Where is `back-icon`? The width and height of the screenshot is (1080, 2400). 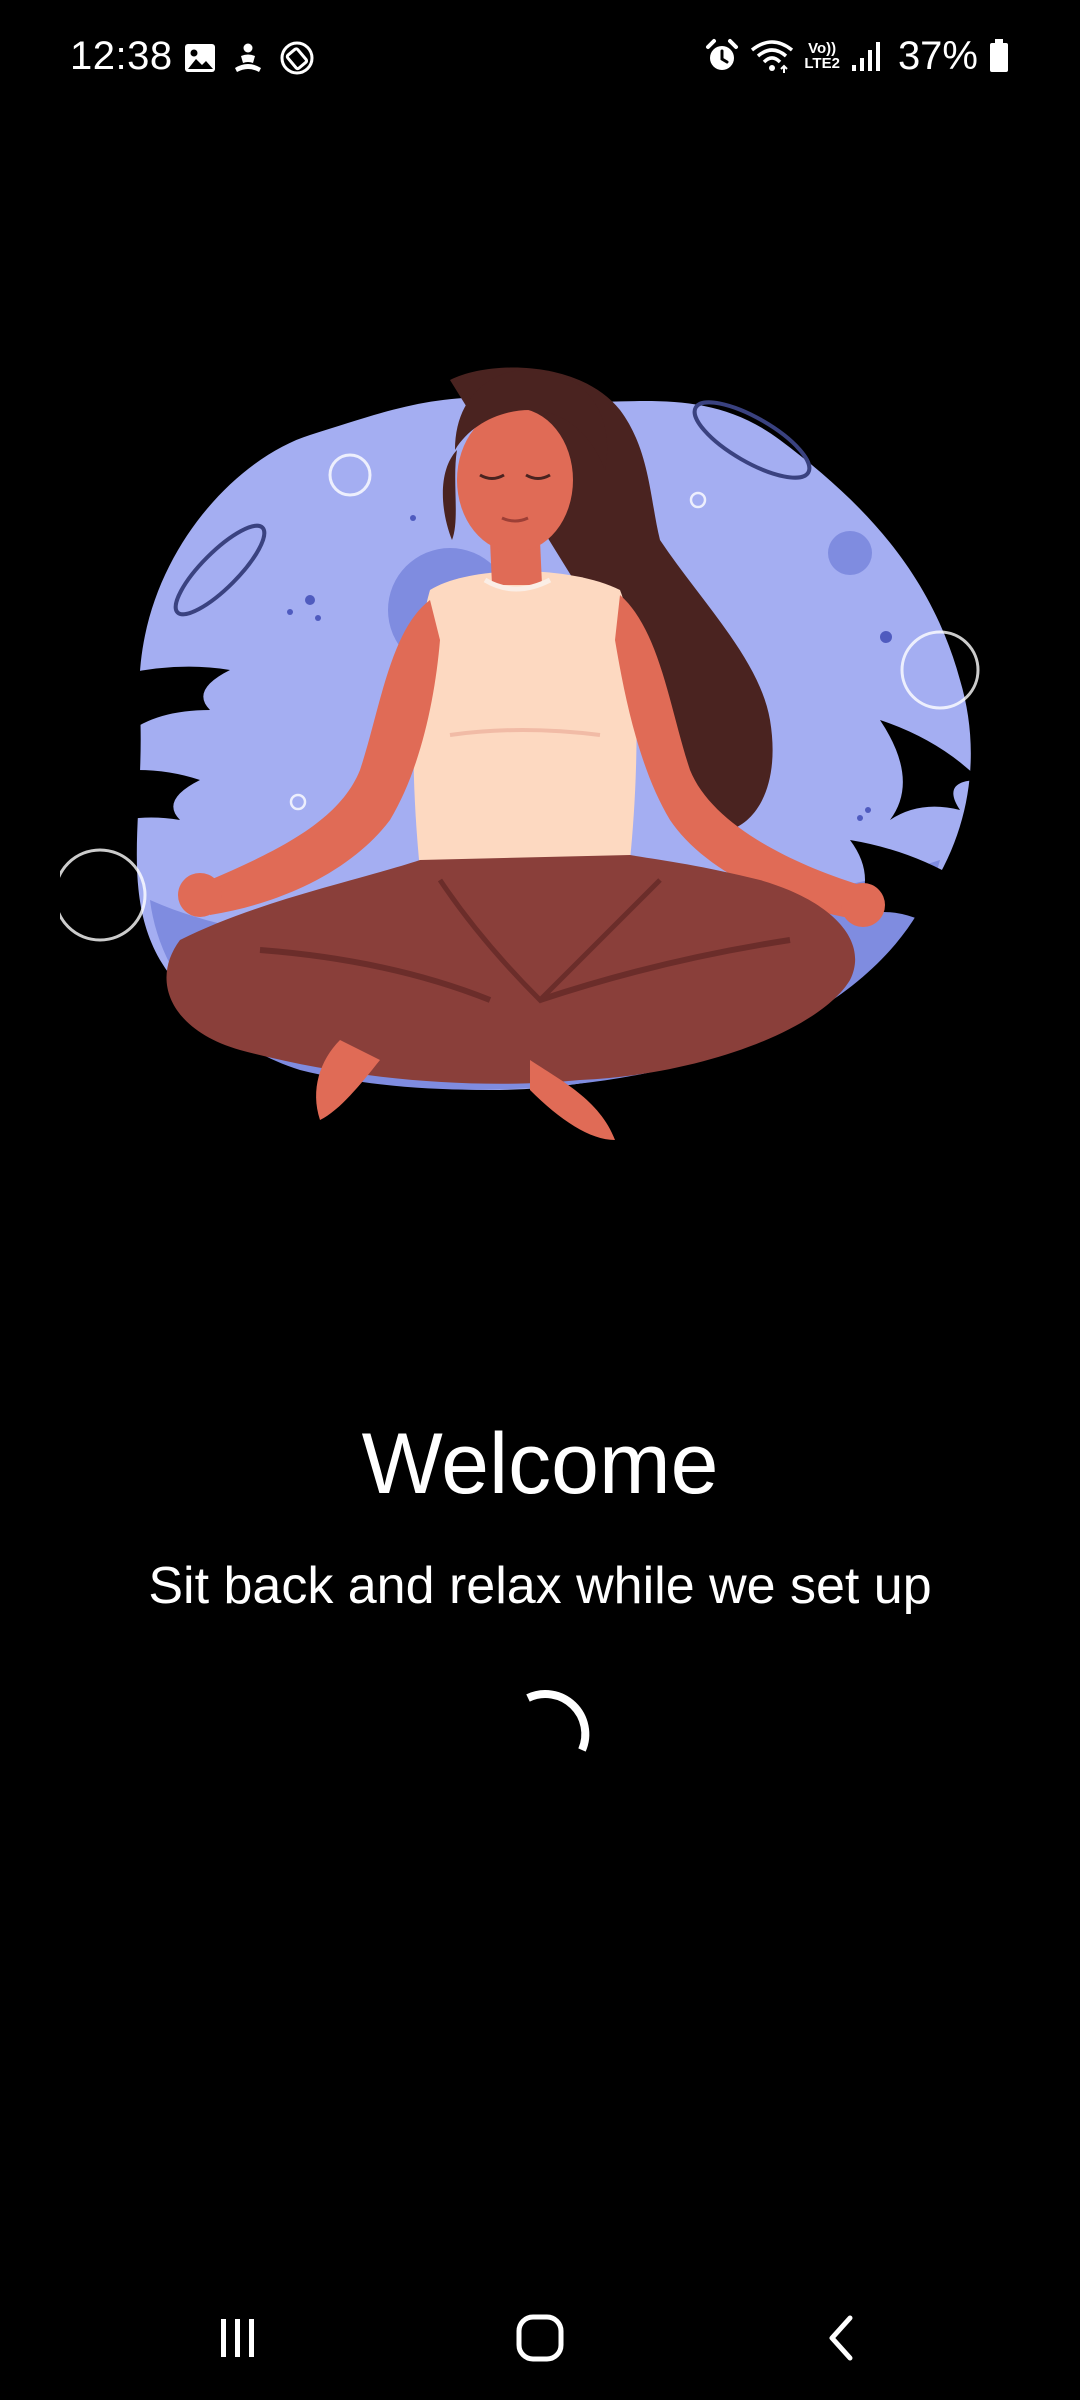
back-icon is located at coordinates (842, 2340).